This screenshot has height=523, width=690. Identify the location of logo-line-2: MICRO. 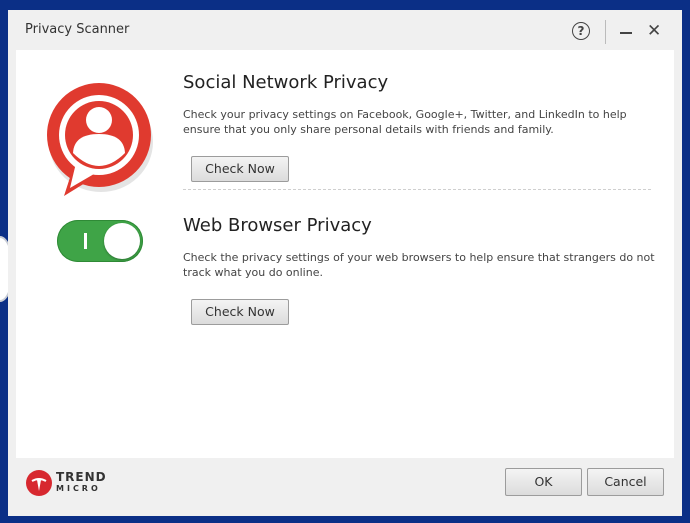
(78, 488).